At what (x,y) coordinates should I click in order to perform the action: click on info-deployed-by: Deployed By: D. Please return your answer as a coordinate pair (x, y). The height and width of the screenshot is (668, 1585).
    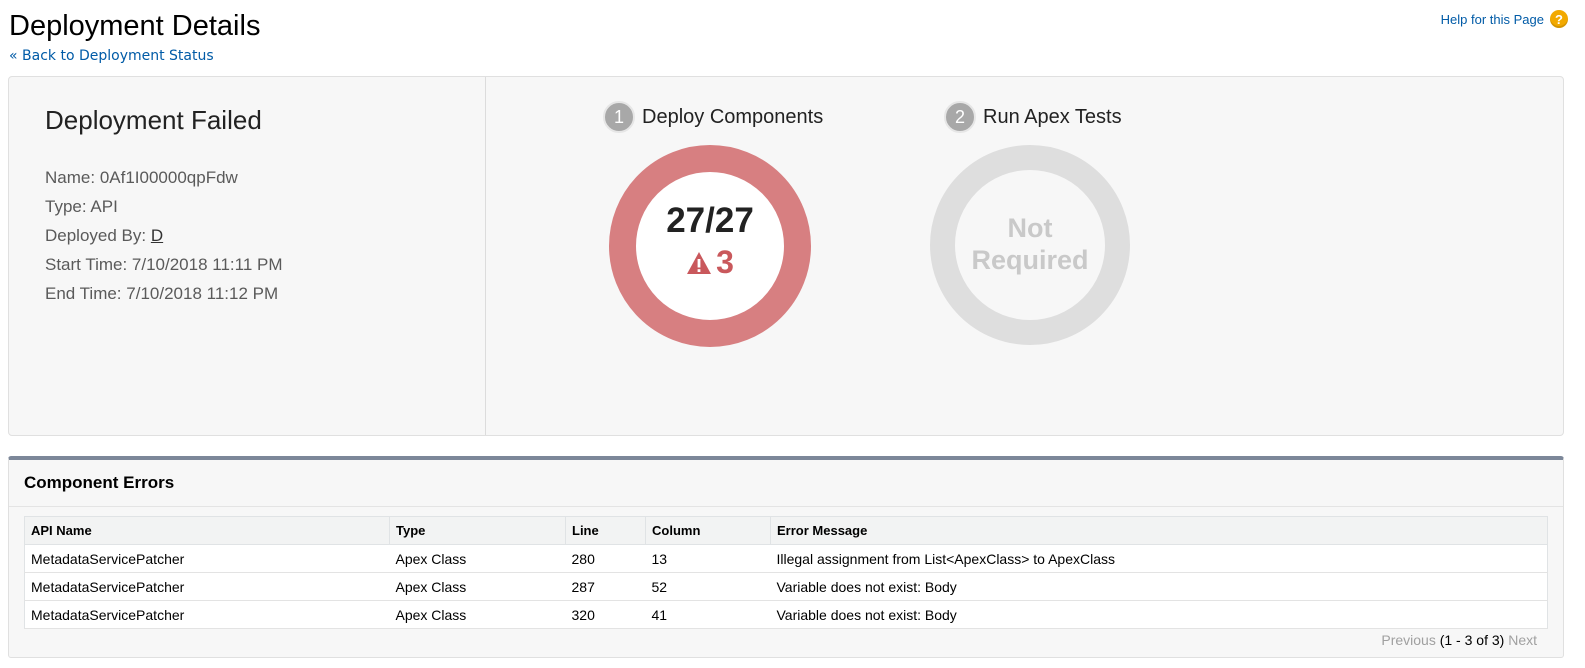
    Looking at the image, I should click on (164, 235).